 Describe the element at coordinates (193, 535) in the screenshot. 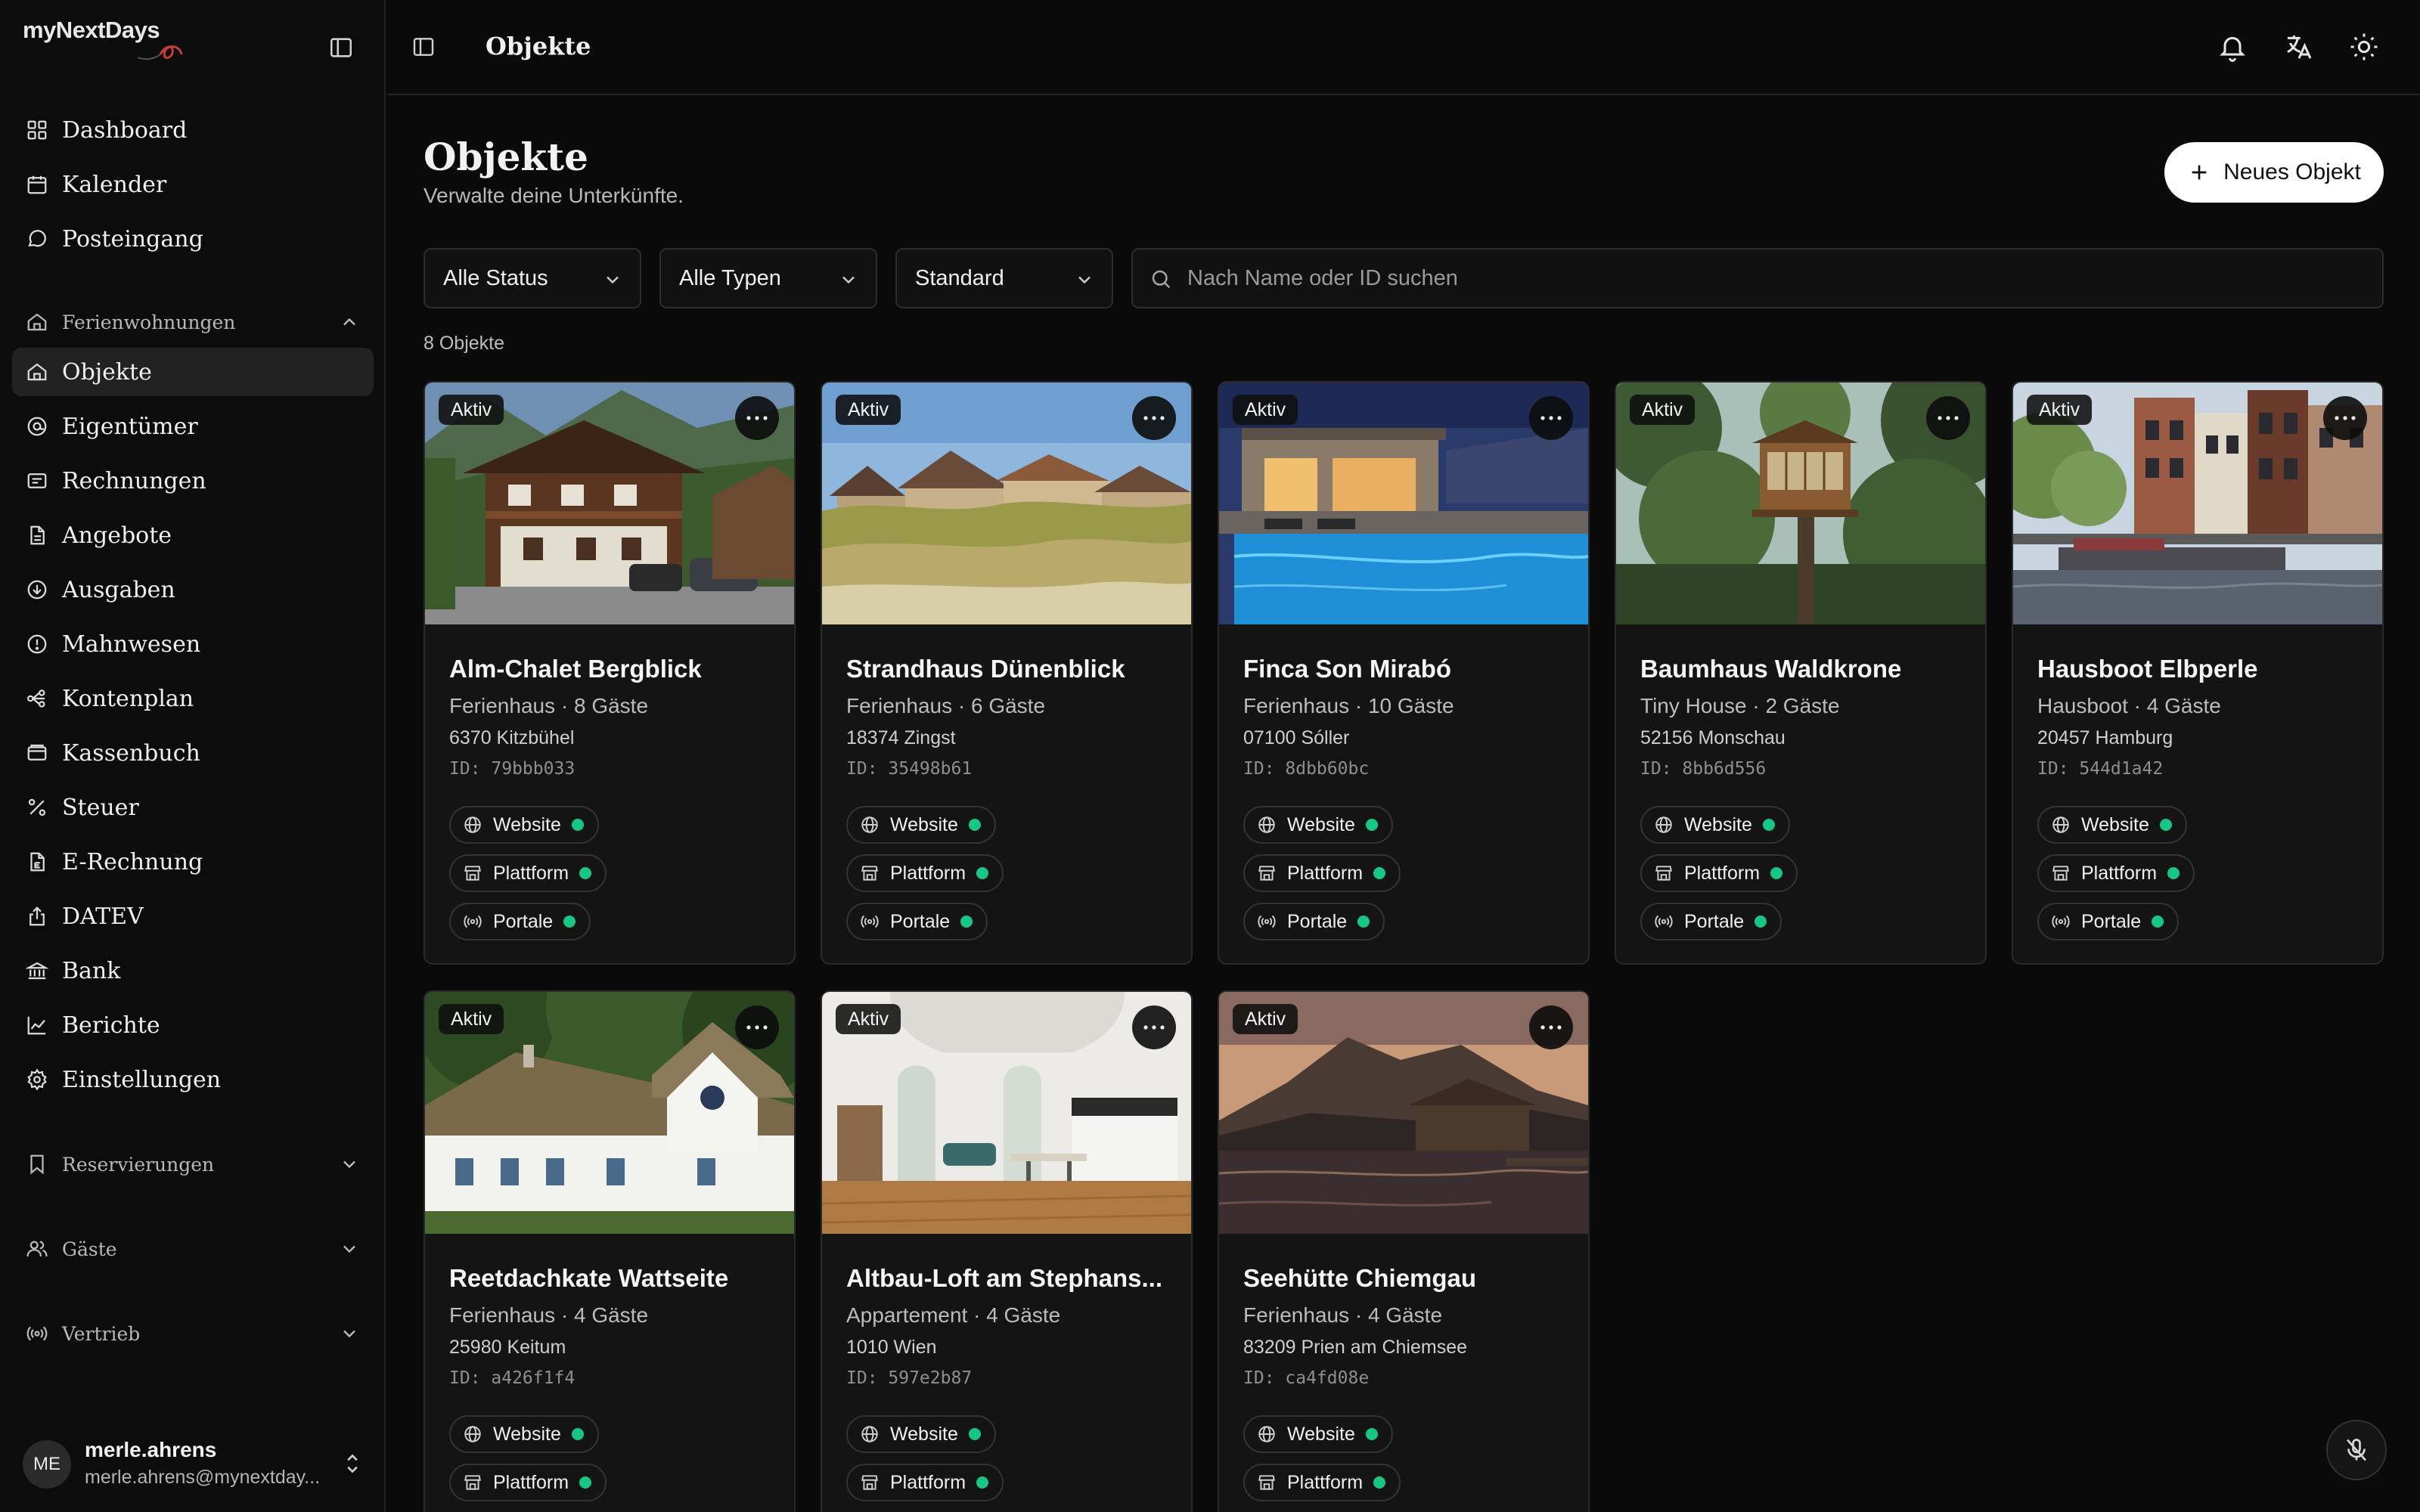

I see `nav-angebote: Angebote` at that location.